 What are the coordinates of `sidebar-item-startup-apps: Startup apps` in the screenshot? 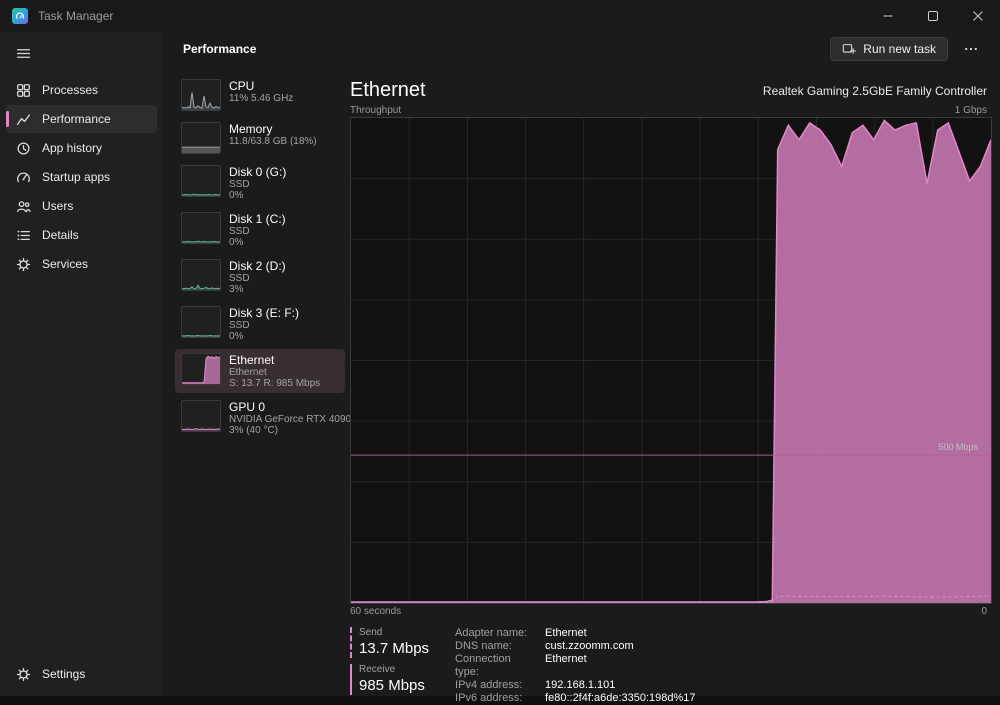 It's located at (81, 177).